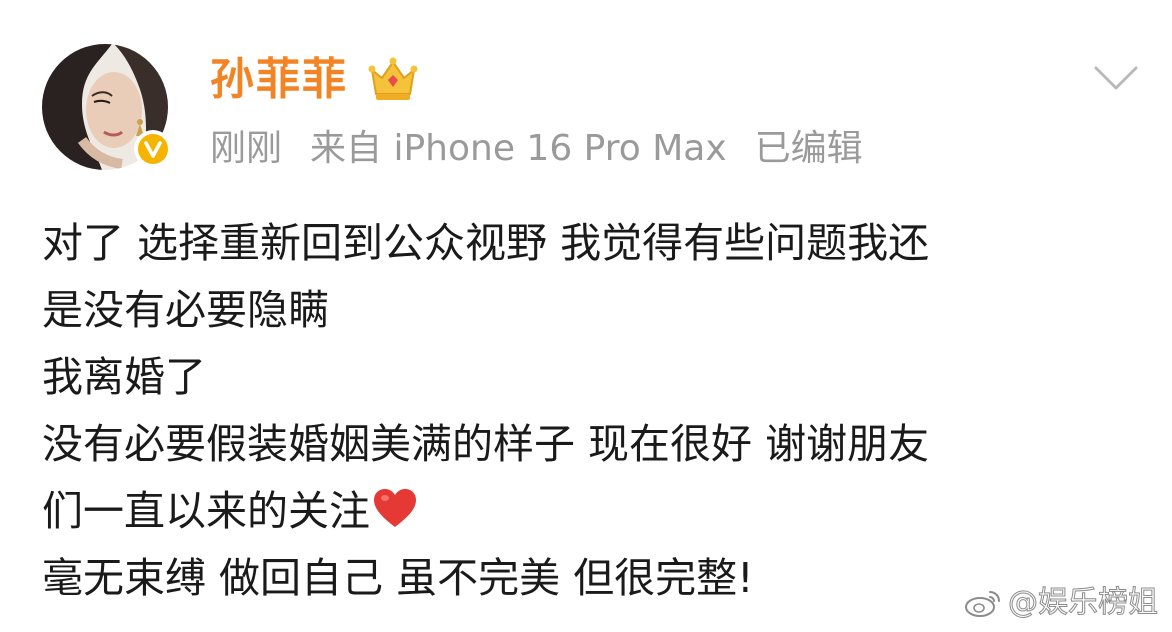 The width and height of the screenshot is (1172, 632). I want to click on crown-badge-icon, so click(393, 79).